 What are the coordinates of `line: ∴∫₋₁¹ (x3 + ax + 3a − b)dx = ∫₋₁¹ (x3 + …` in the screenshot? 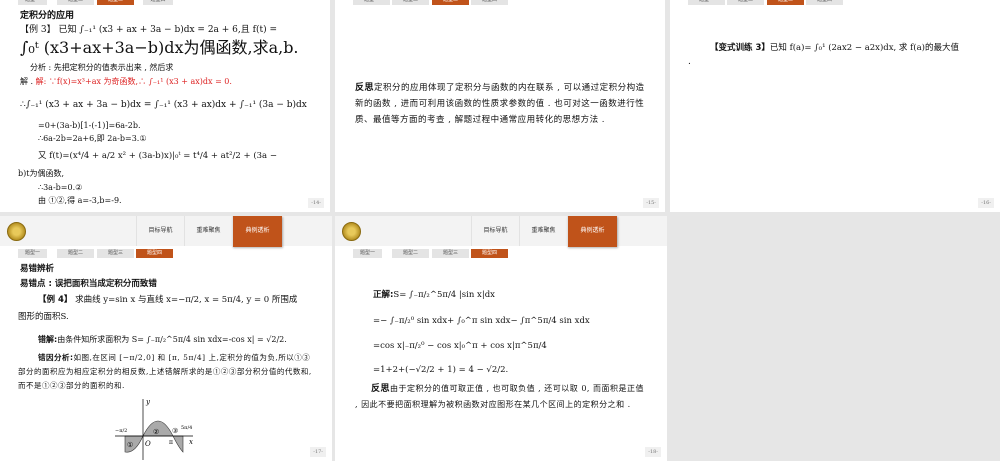 It's located at (163, 105).